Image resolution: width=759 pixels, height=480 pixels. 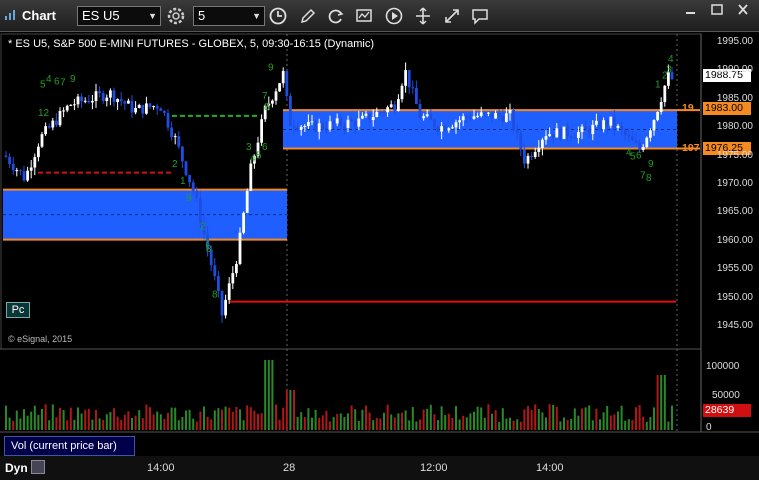 I want to click on price-tick: 1990.00, so click(x=734, y=69).